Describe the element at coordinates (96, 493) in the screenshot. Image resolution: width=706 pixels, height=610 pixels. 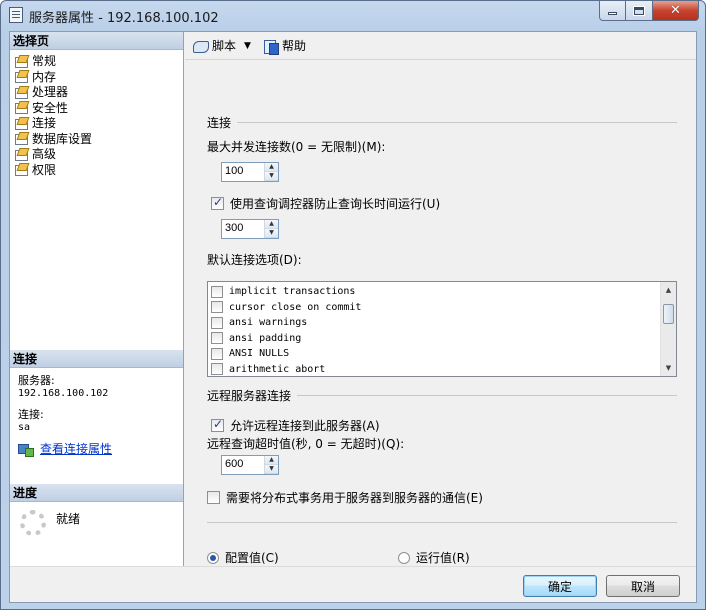
I see `progress-header: 进度` at that location.